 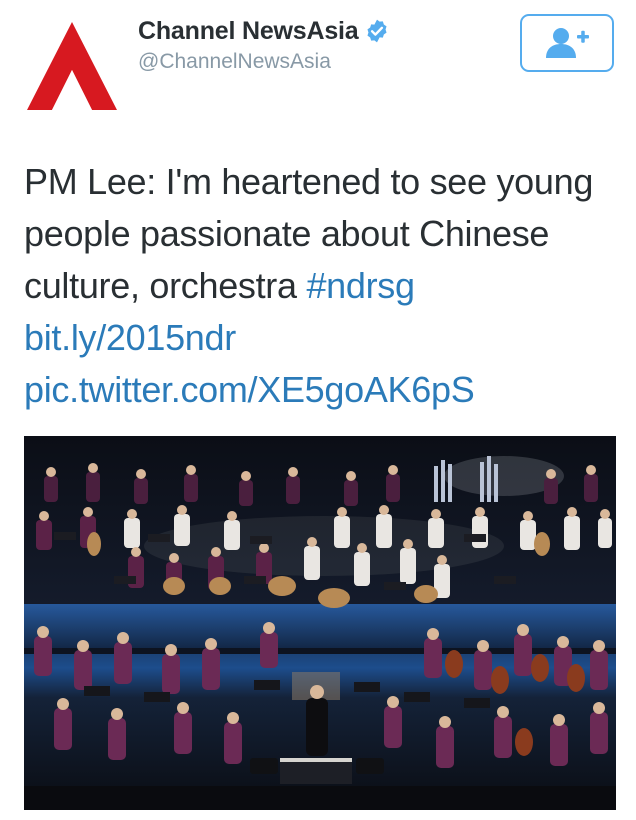 I want to click on short-link: bit.ly/2015ndr, so click(x=130, y=337).